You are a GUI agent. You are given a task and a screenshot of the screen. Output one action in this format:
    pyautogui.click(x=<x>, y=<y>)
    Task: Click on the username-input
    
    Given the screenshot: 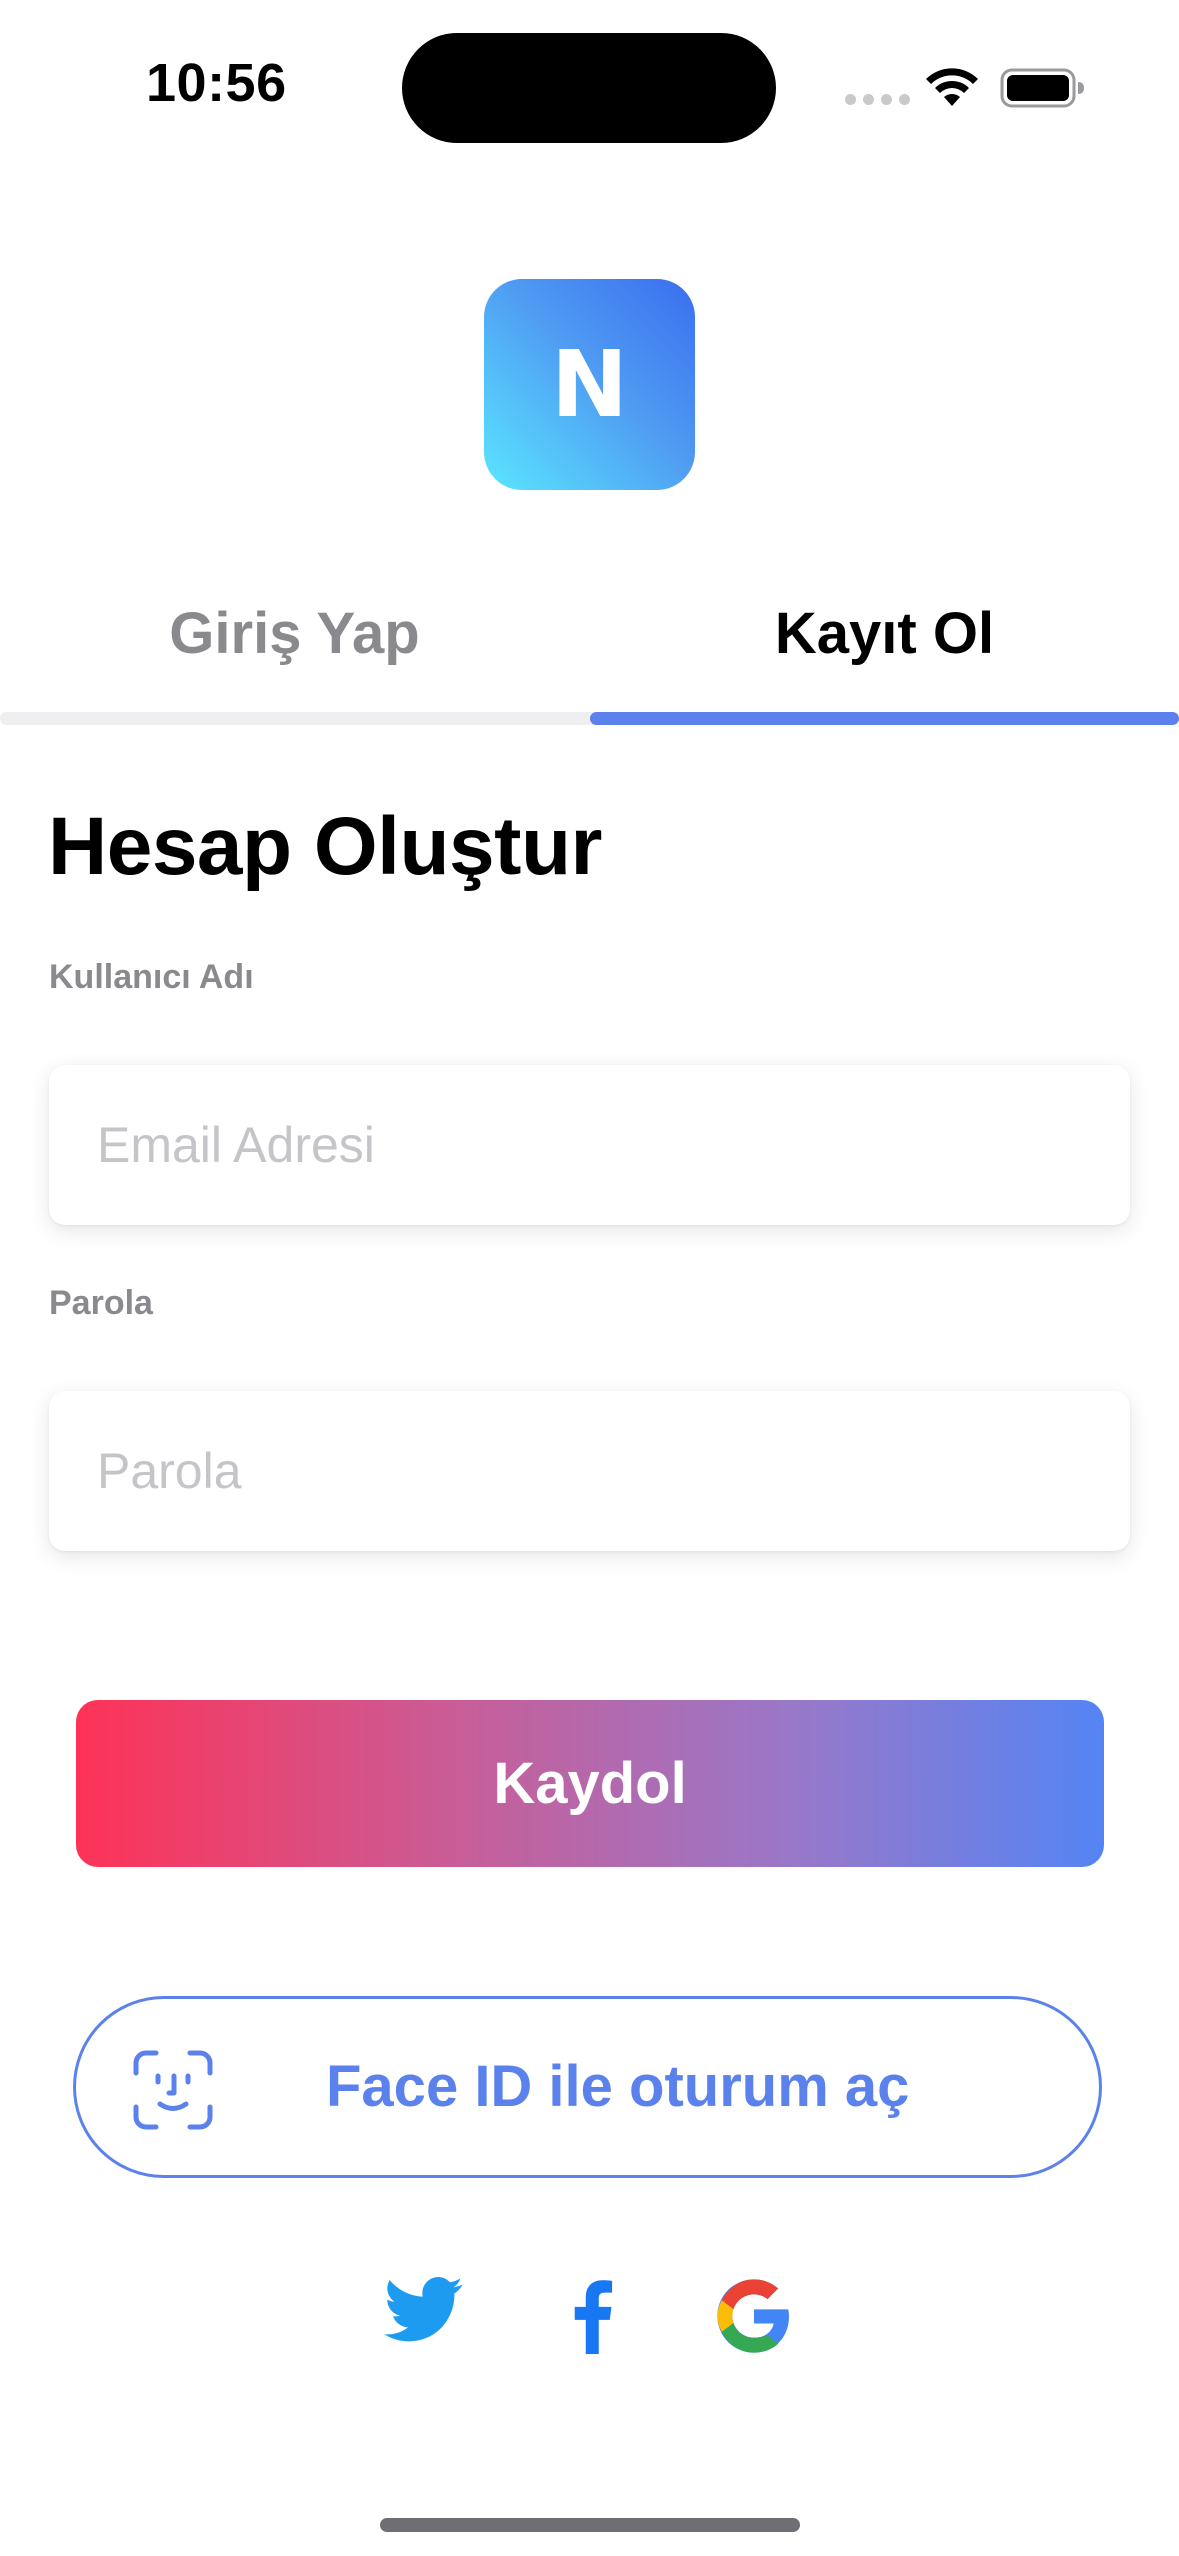 What is the action you would take?
    pyautogui.click(x=597, y=1145)
    